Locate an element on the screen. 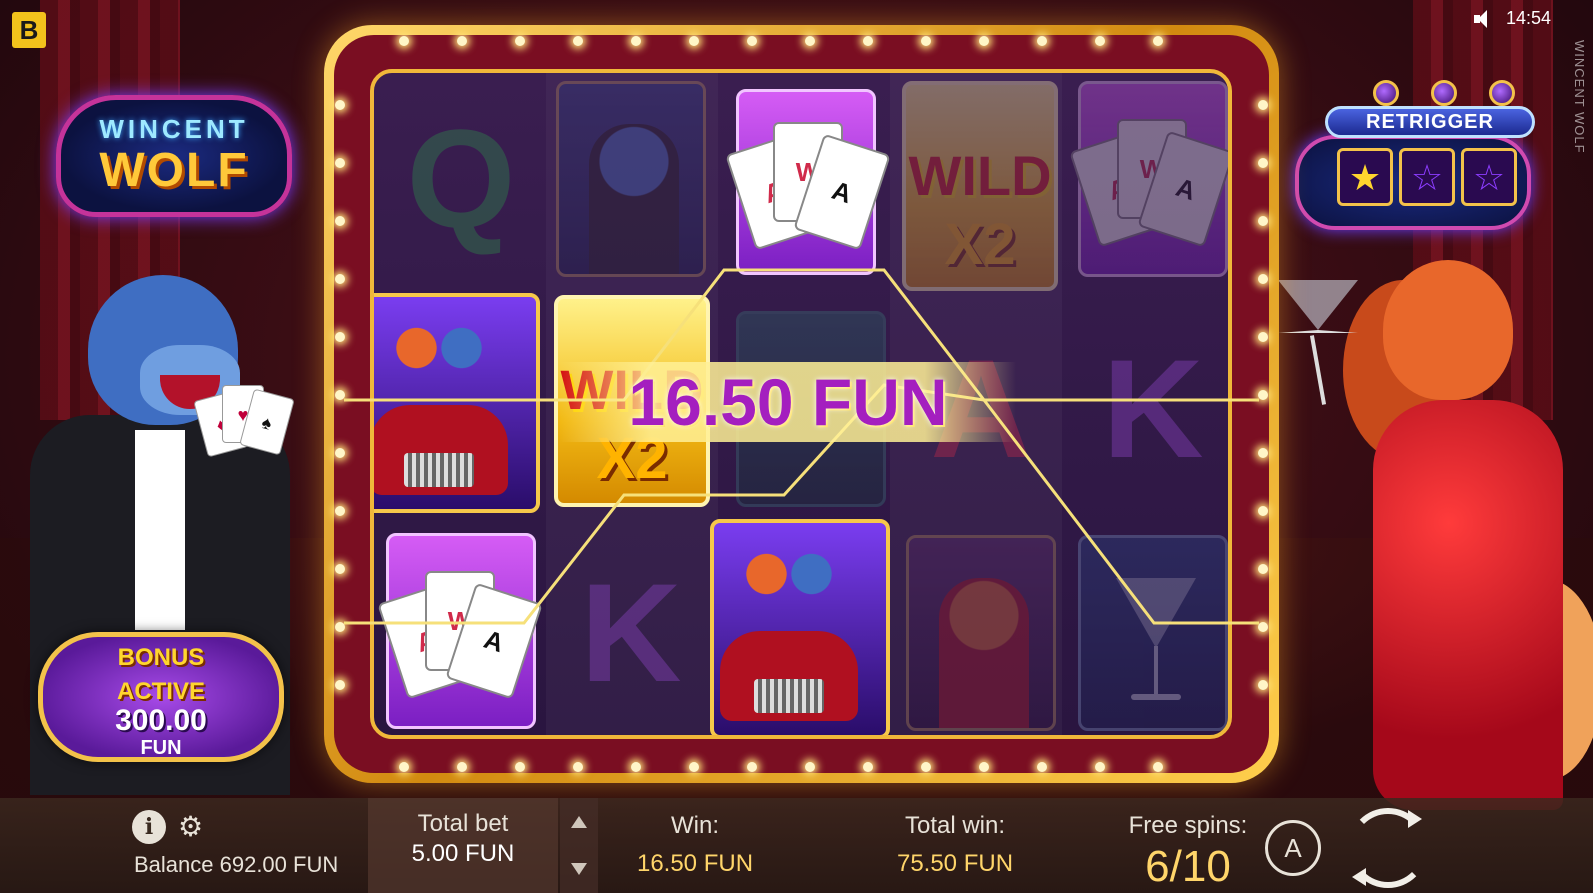 This screenshot has width=1593, height=893. symbol-wolf is located at coordinates (631, 179).